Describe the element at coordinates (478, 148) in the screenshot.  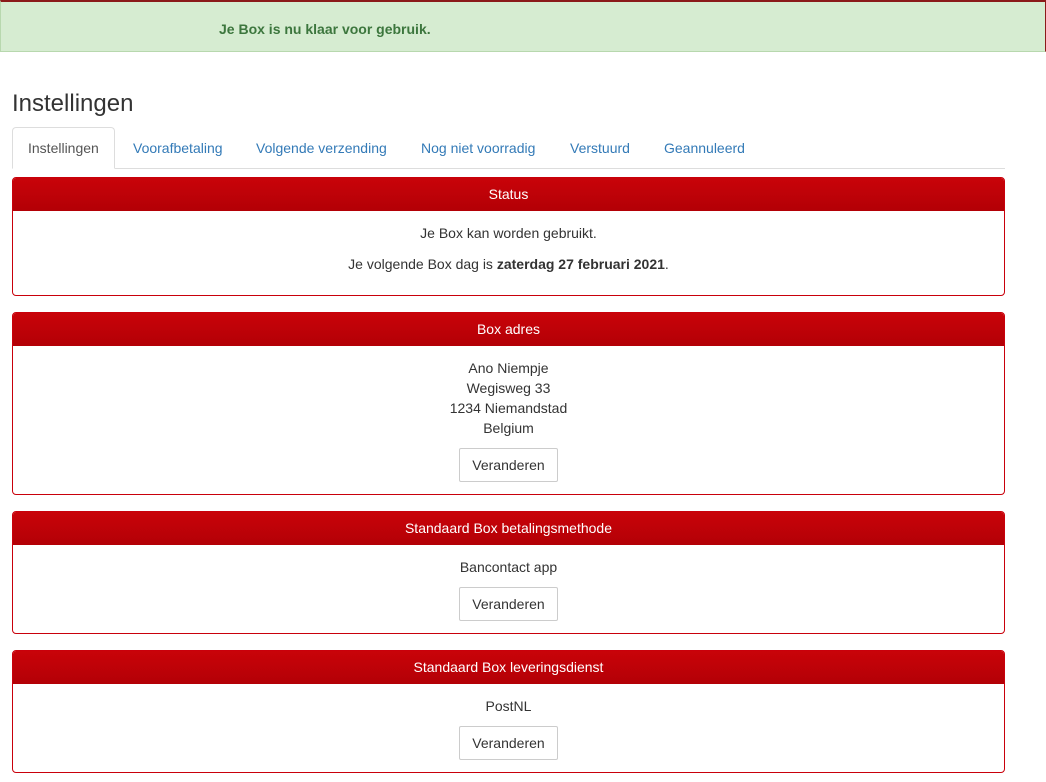
I see `tab-nog-niet-voorradig: Nog niet voorradig` at that location.